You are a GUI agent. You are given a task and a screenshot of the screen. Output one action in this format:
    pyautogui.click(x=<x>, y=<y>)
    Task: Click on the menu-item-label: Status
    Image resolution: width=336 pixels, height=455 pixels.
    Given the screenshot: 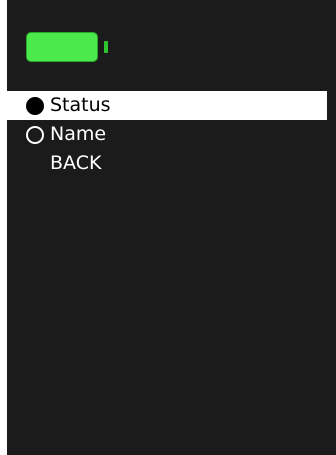 What is the action you would take?
    pyautogui.click(x=80, y=105)
    